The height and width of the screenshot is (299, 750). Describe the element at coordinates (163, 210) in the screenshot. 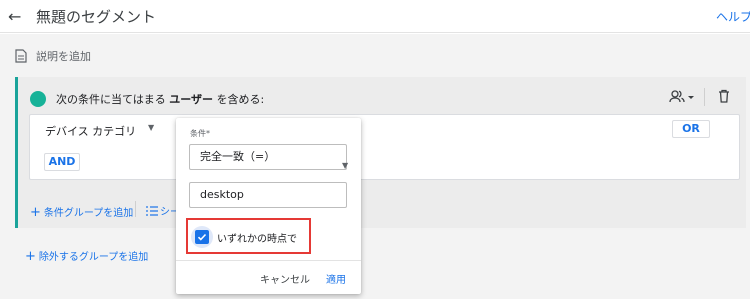

I see `add-sequence-button: シー` at that location.